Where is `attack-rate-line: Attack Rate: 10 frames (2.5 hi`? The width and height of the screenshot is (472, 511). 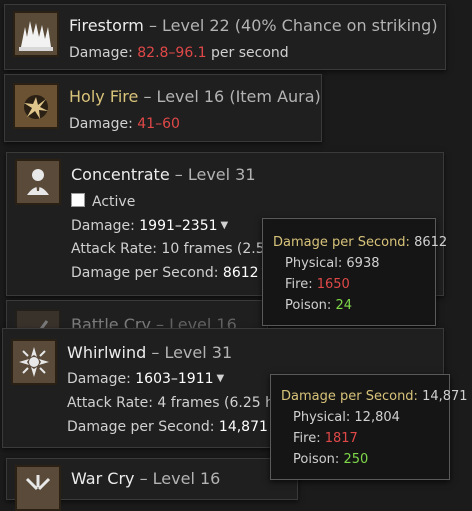
attack-rate-line: Attack Rate: 10 frames (2.5 hi is located at coordinates (176, 249).